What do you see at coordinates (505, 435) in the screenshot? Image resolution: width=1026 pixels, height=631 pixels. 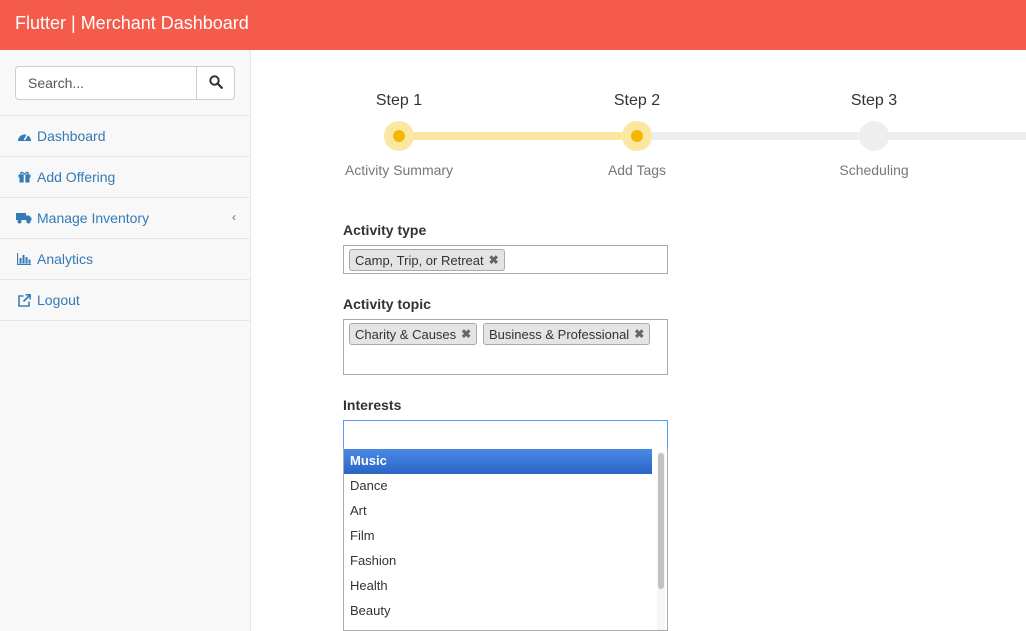 I see `interests-input` at bounding box center [505, 435].